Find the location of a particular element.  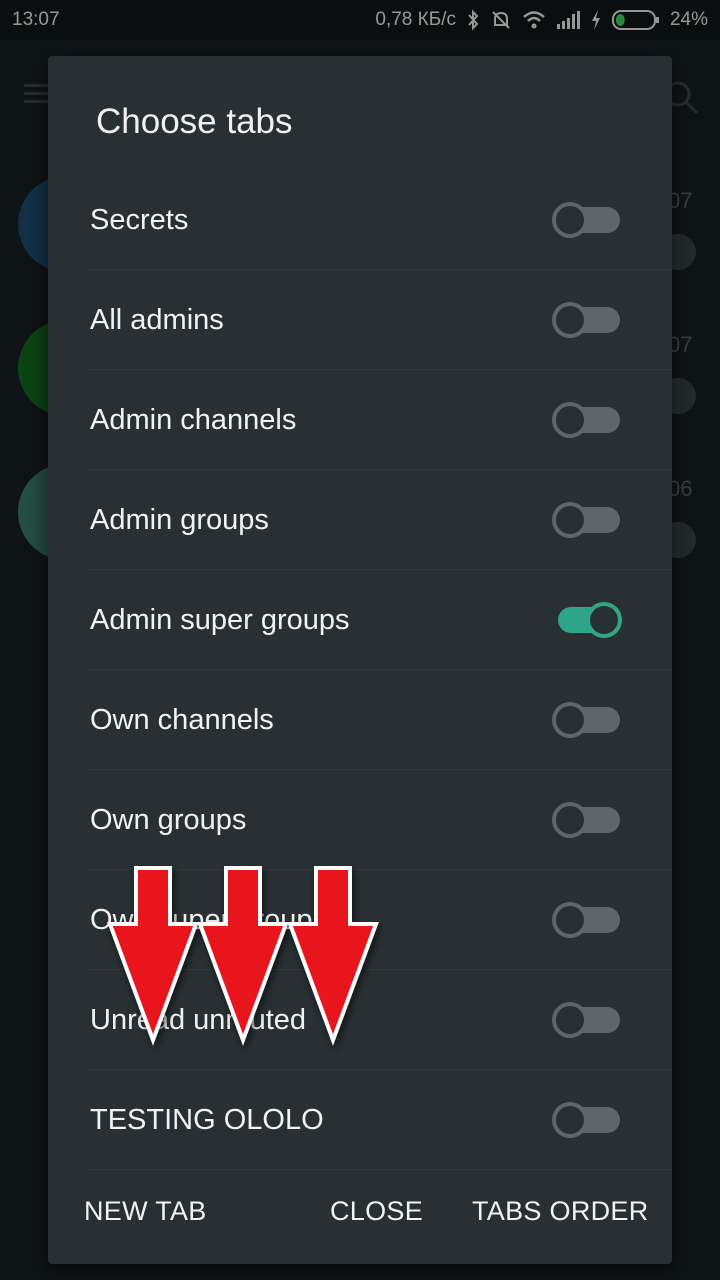

dialog-actions: NEW TAB CLOSE TABS ORDER is located at coordinates (360, 1211).